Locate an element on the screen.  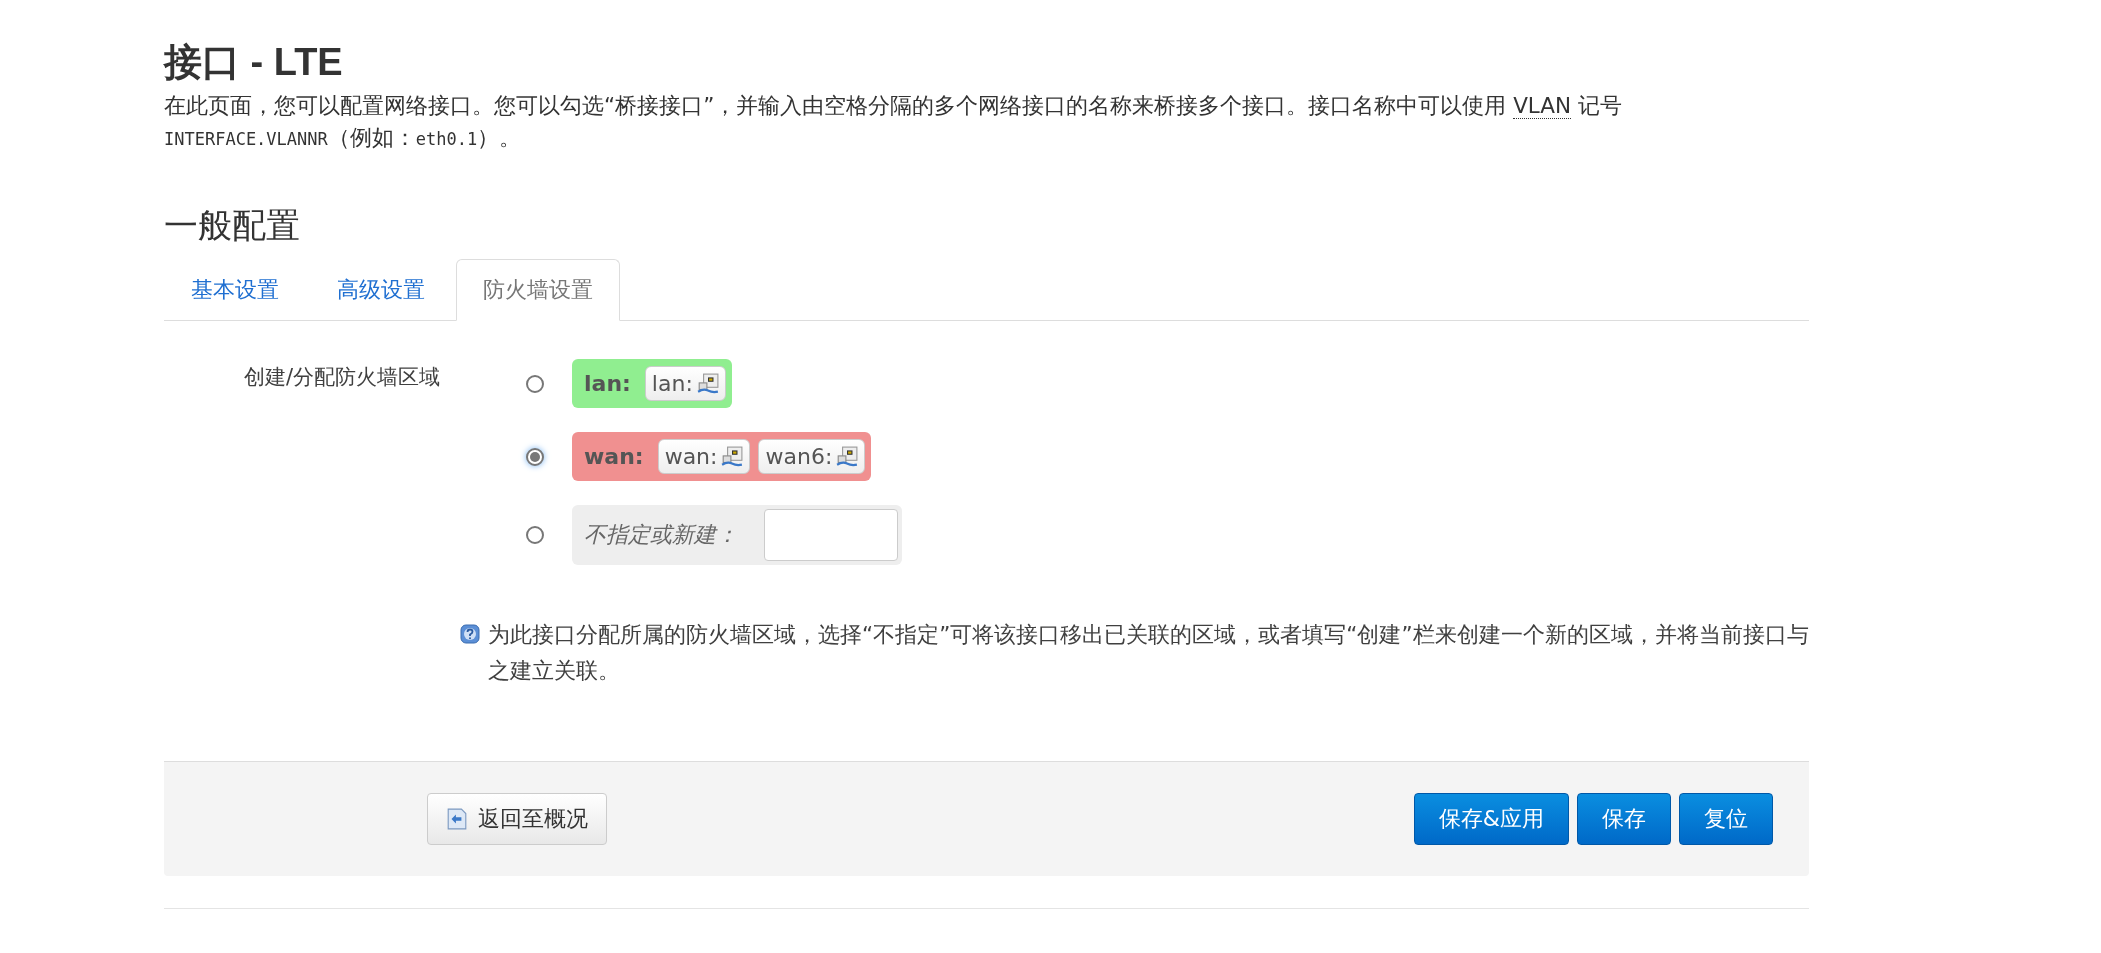
tab: 高级设置 is located at coordinates (381, 290).